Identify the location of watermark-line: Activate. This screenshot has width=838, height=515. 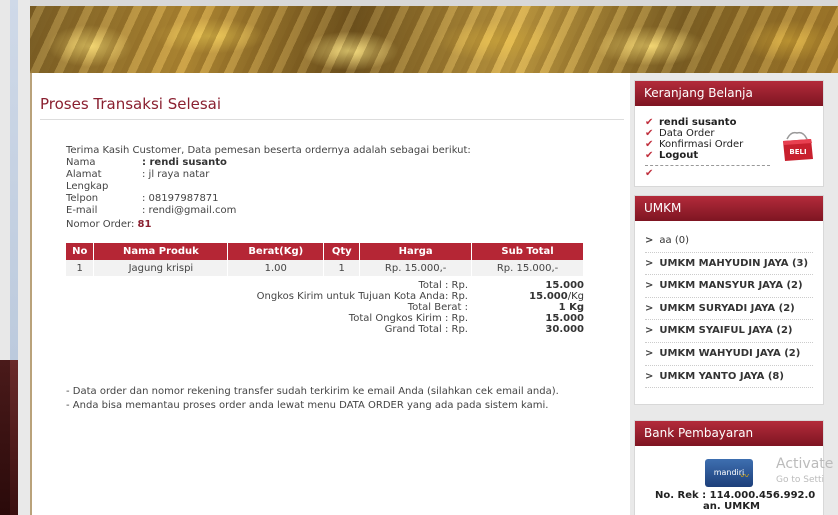
(805, 464).